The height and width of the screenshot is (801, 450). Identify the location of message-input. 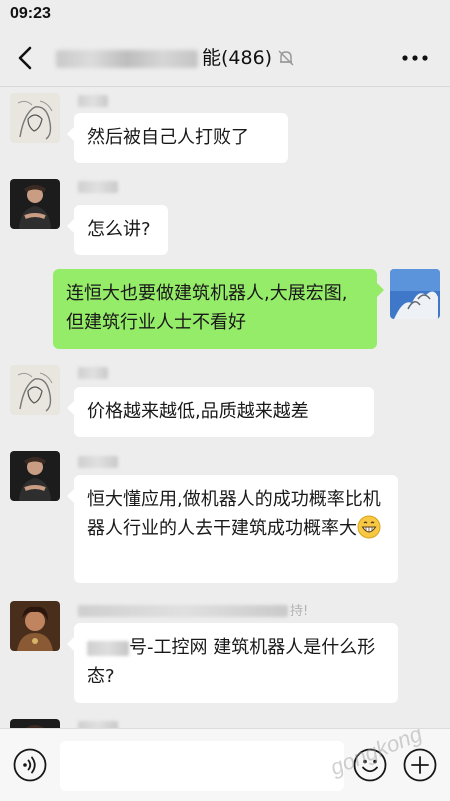
(202, 766).